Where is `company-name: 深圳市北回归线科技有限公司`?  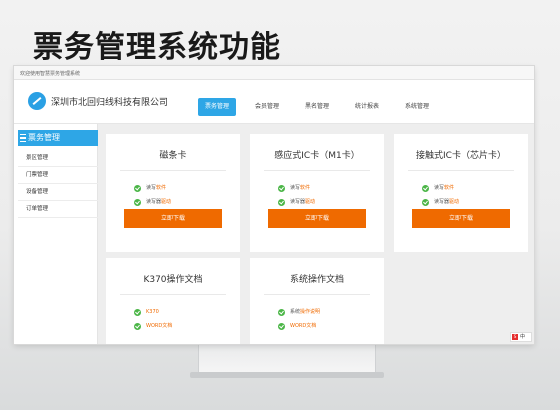
company-name: 深圳市北回归线科技有限公司 is located at coordinates (110, 103).